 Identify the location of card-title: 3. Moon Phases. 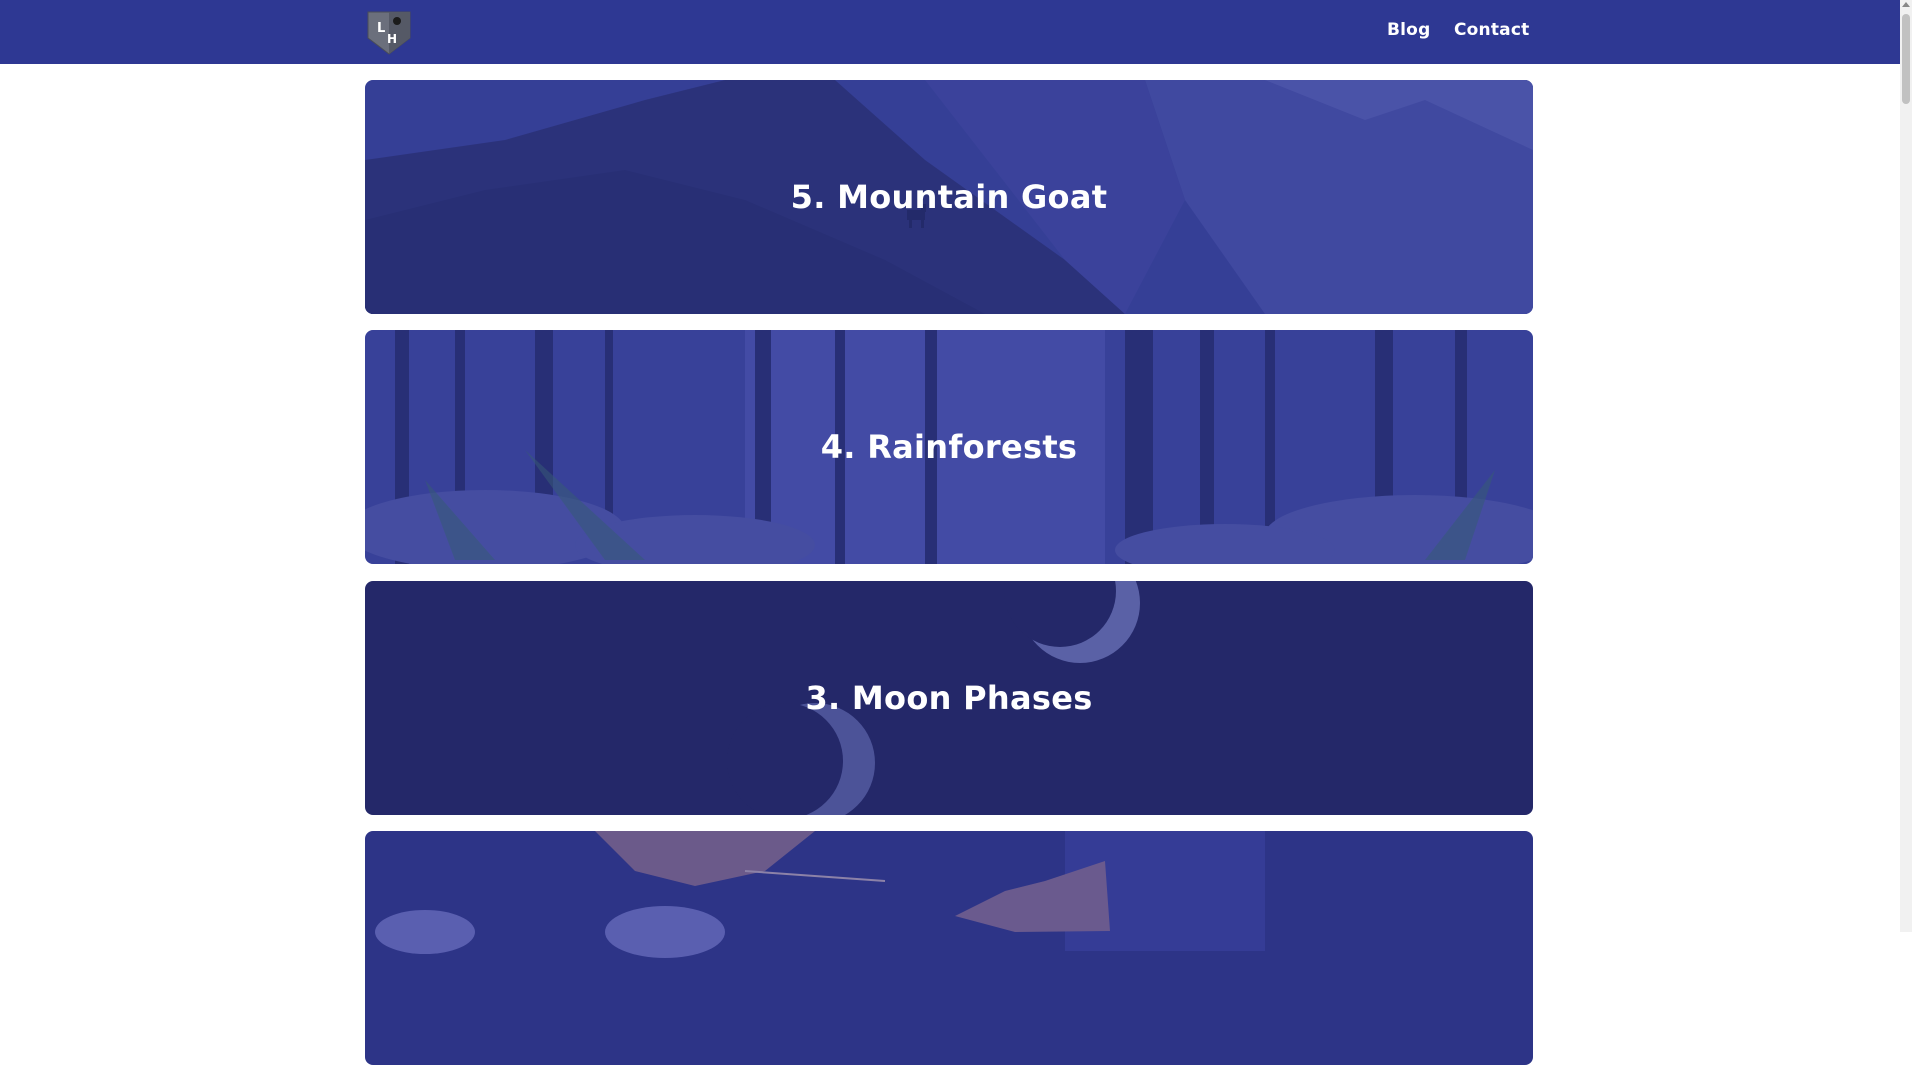
(949, 698).